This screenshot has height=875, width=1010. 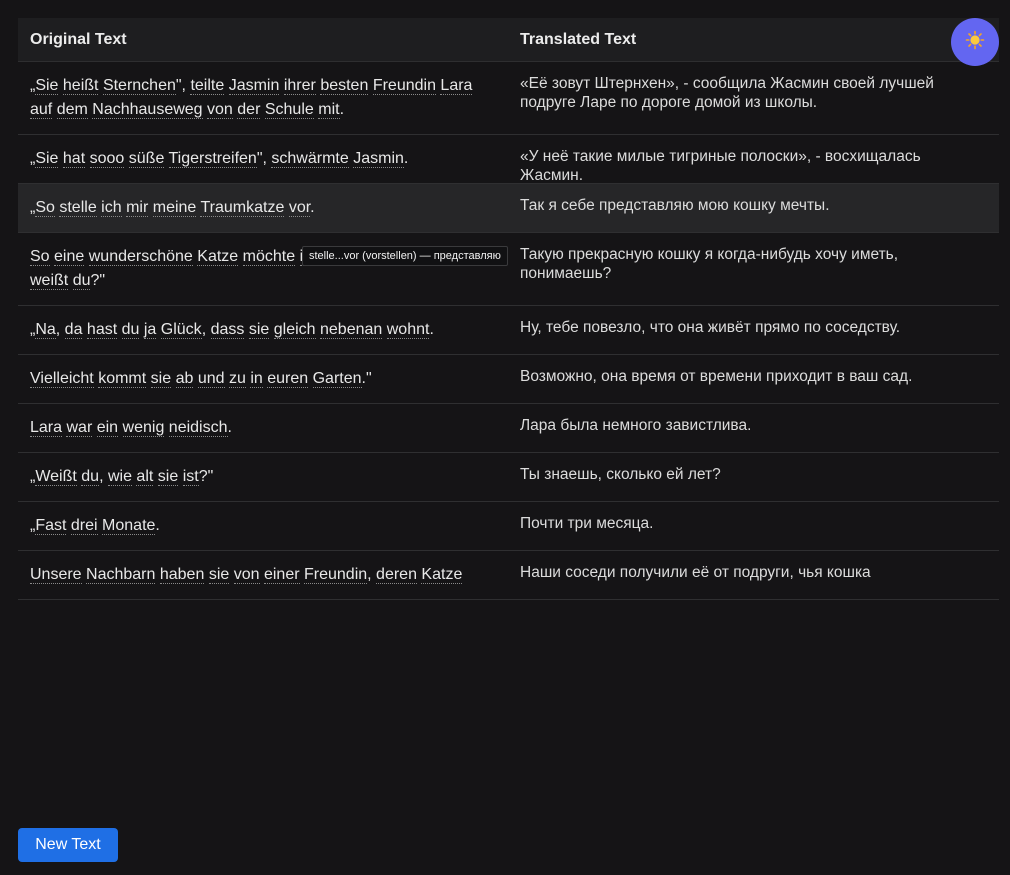 What do you see at coordinates (139, 86) in the screenshot?
I see `word-token: Sternchen` at bounding box center [139, 86].